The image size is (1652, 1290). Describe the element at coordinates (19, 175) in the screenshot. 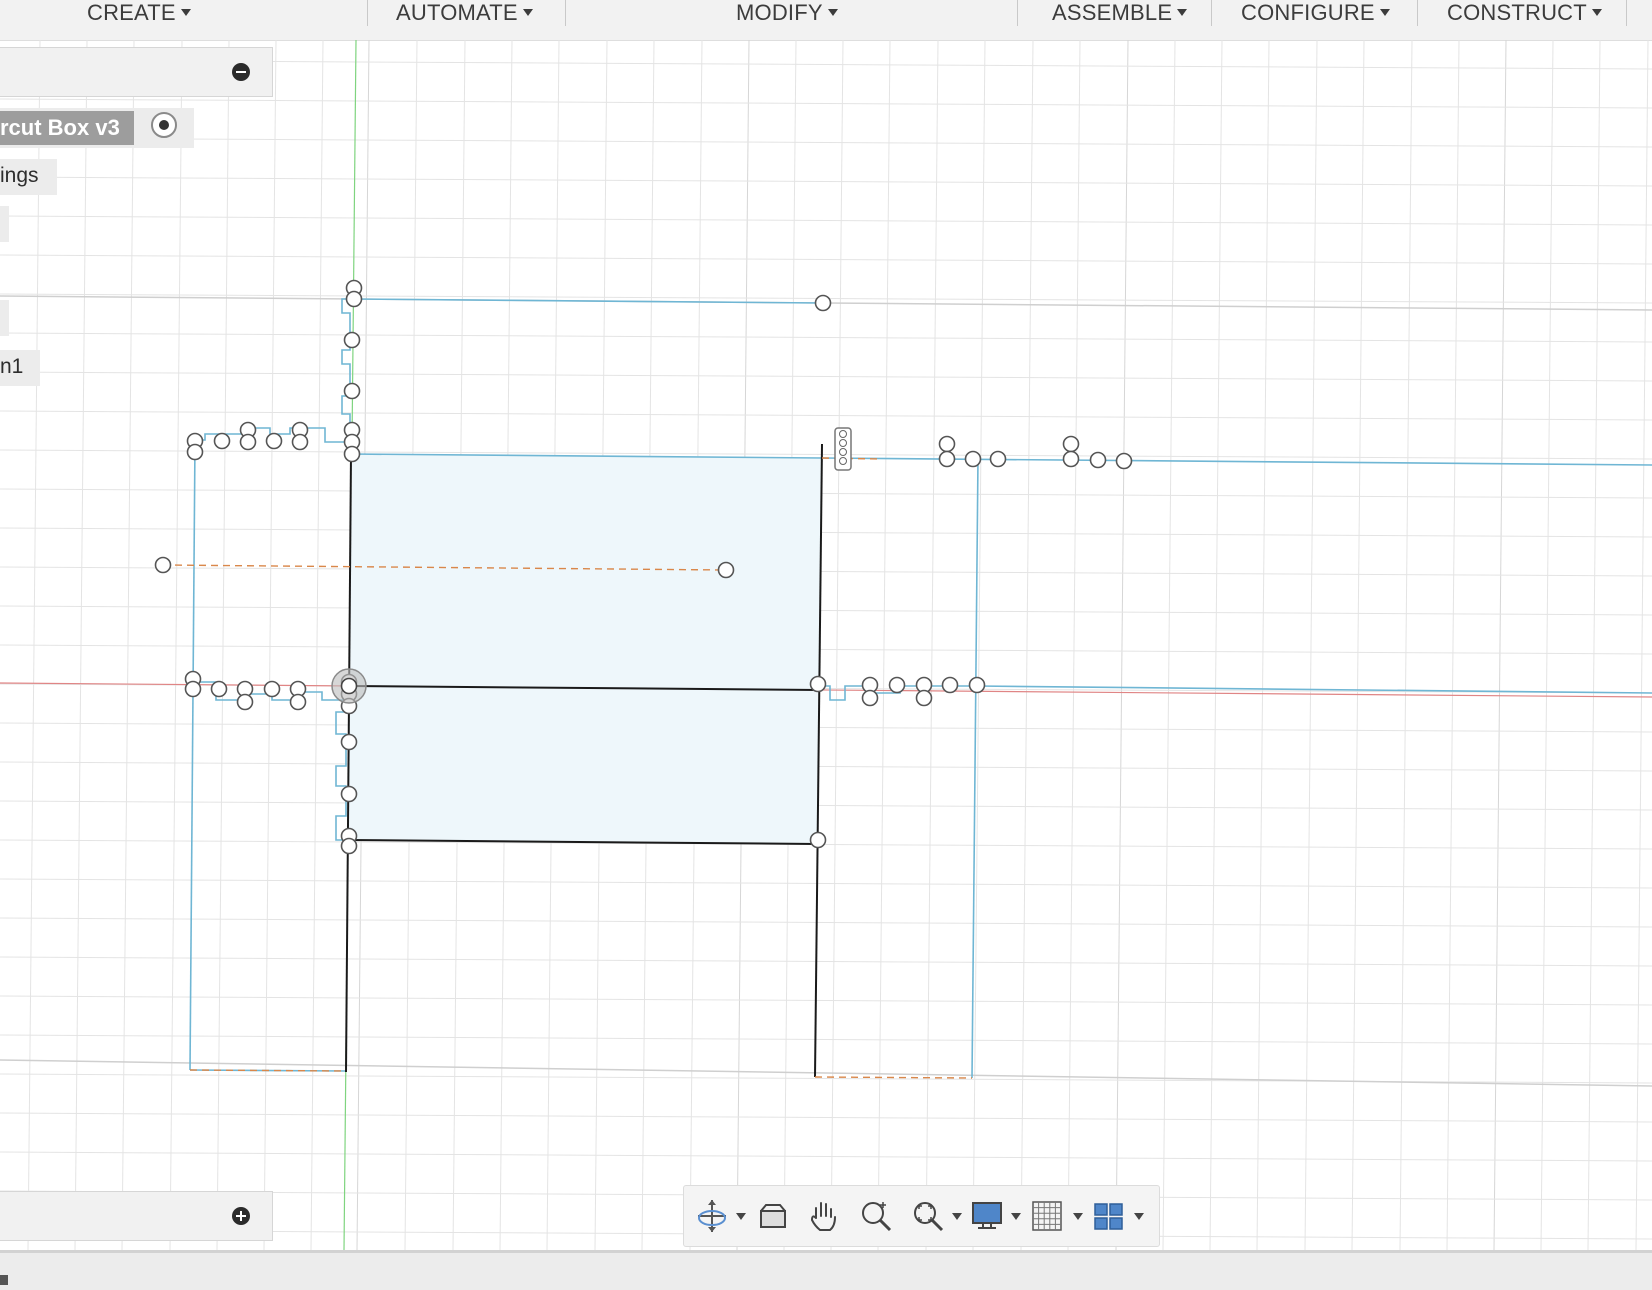

I see `browser-item-label: ings` at that location.